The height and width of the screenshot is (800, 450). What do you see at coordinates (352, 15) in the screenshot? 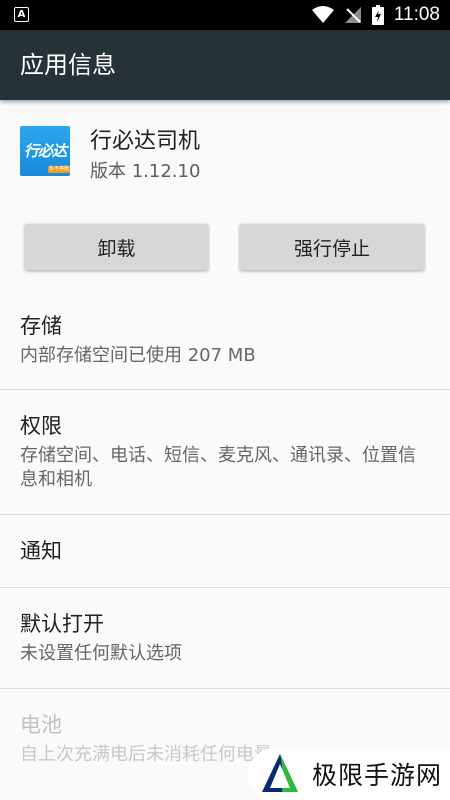
I see `no-signal-icon` at bounding box center [352, 15].